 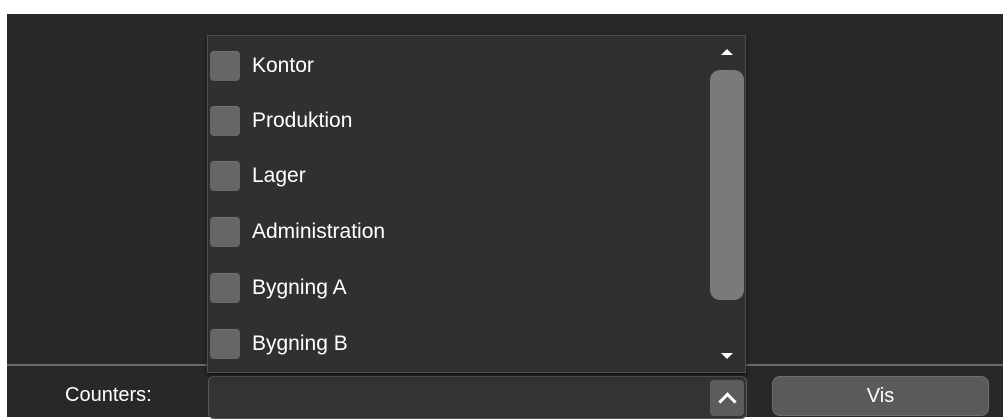 What do you see at coordinates (458, 288) in the screenshot?
I see `option-bygning-a: Bygning A` at bounding box center [458, 288].